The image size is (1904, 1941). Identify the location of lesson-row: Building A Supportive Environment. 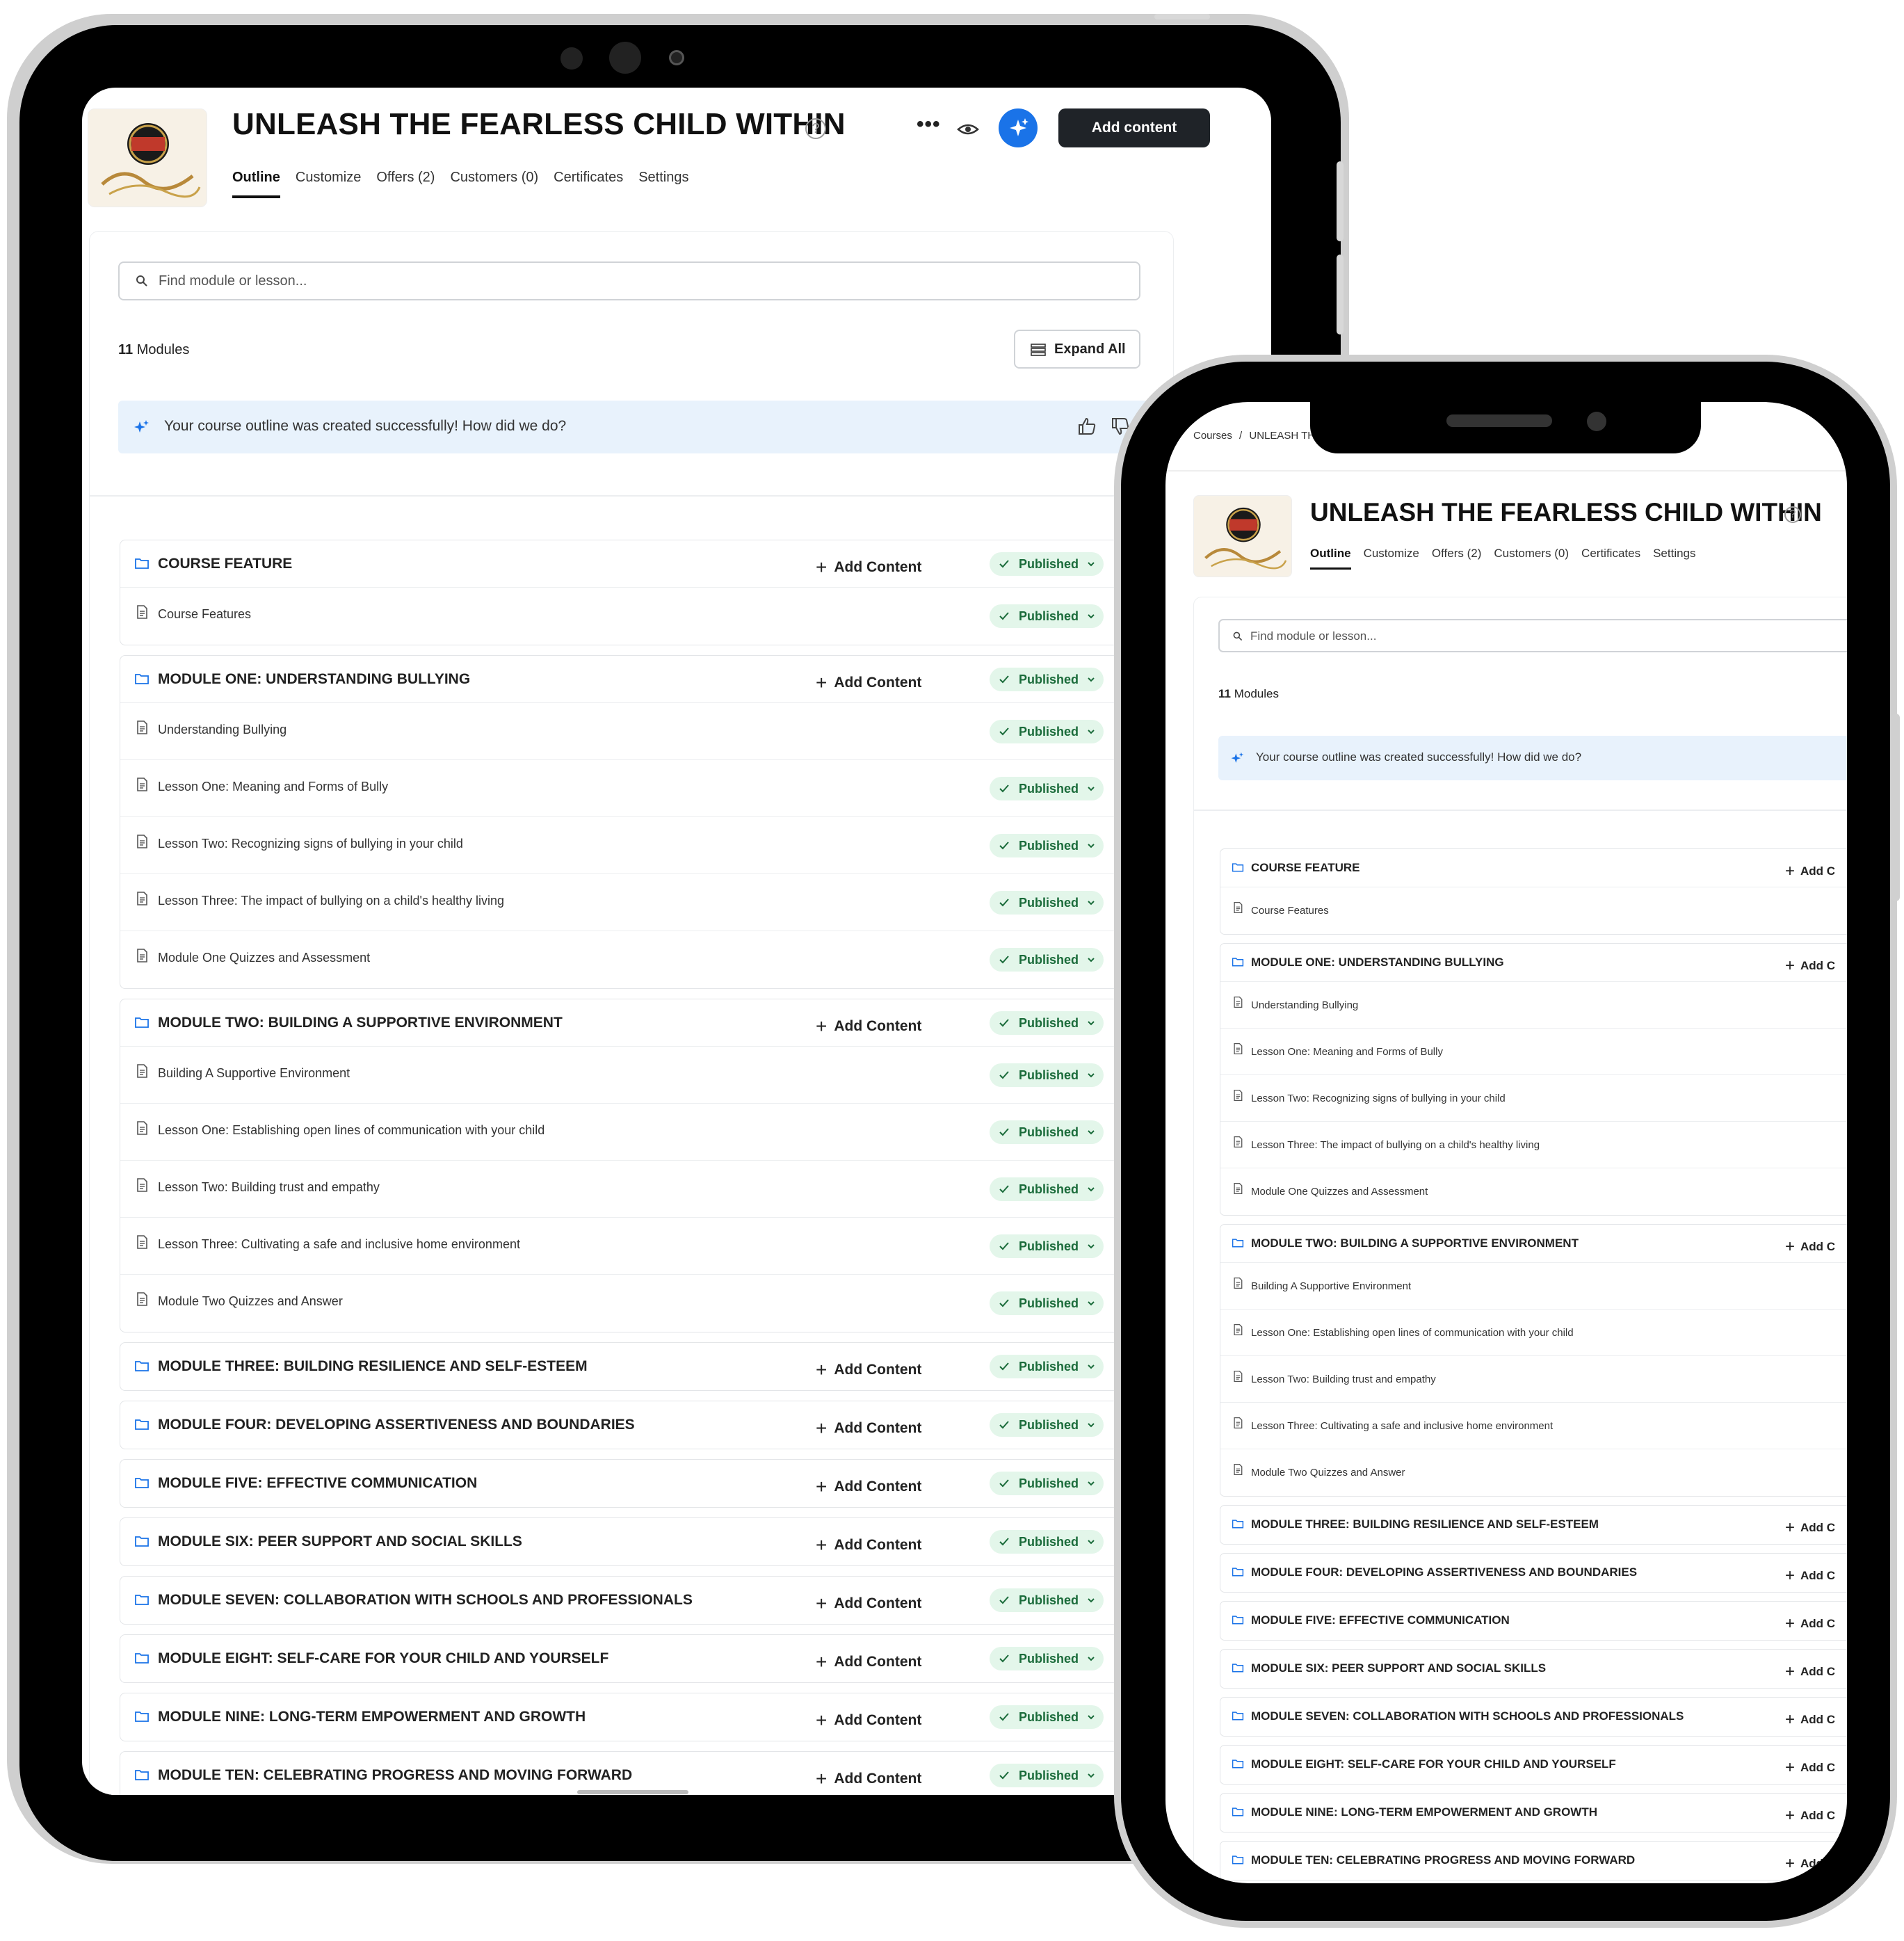
(1533, 1286).